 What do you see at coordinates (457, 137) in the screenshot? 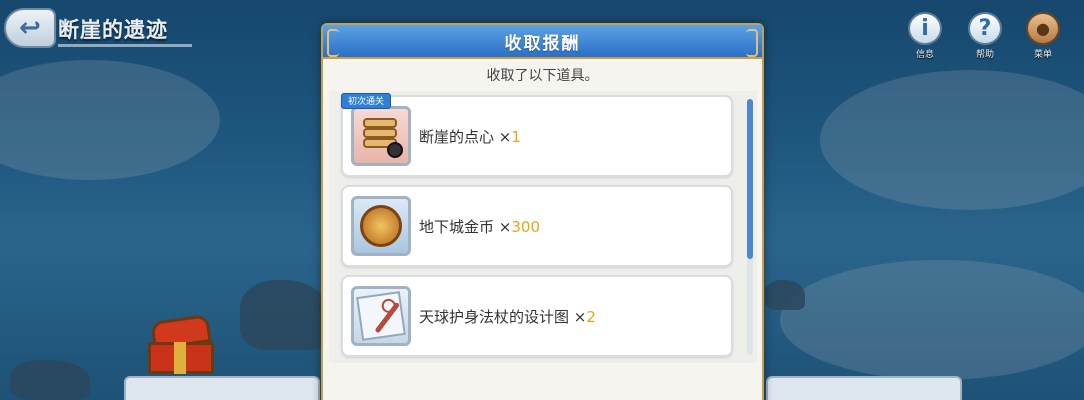
I see `item-name: 断崖的点心` at bounding box center [457, 137].